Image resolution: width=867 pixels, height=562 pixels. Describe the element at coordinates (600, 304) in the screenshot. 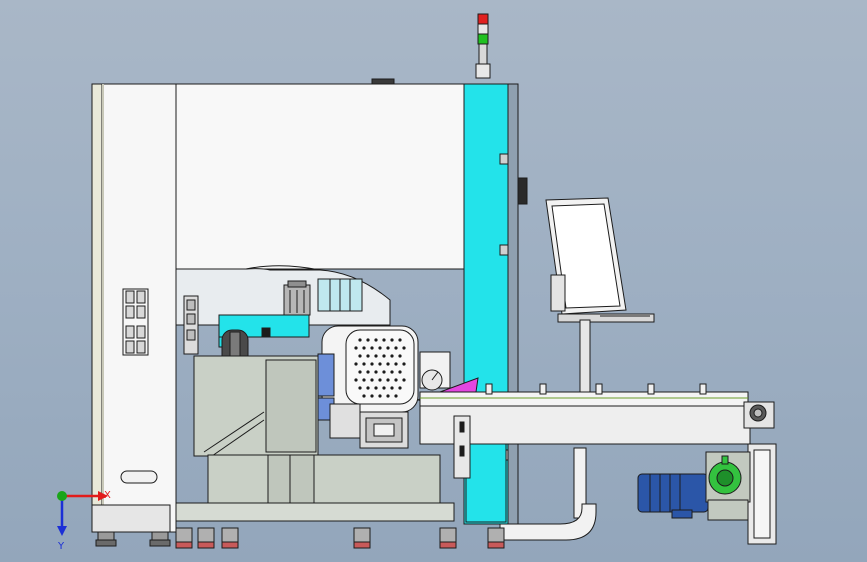

I see `monitor-icon` at that location.